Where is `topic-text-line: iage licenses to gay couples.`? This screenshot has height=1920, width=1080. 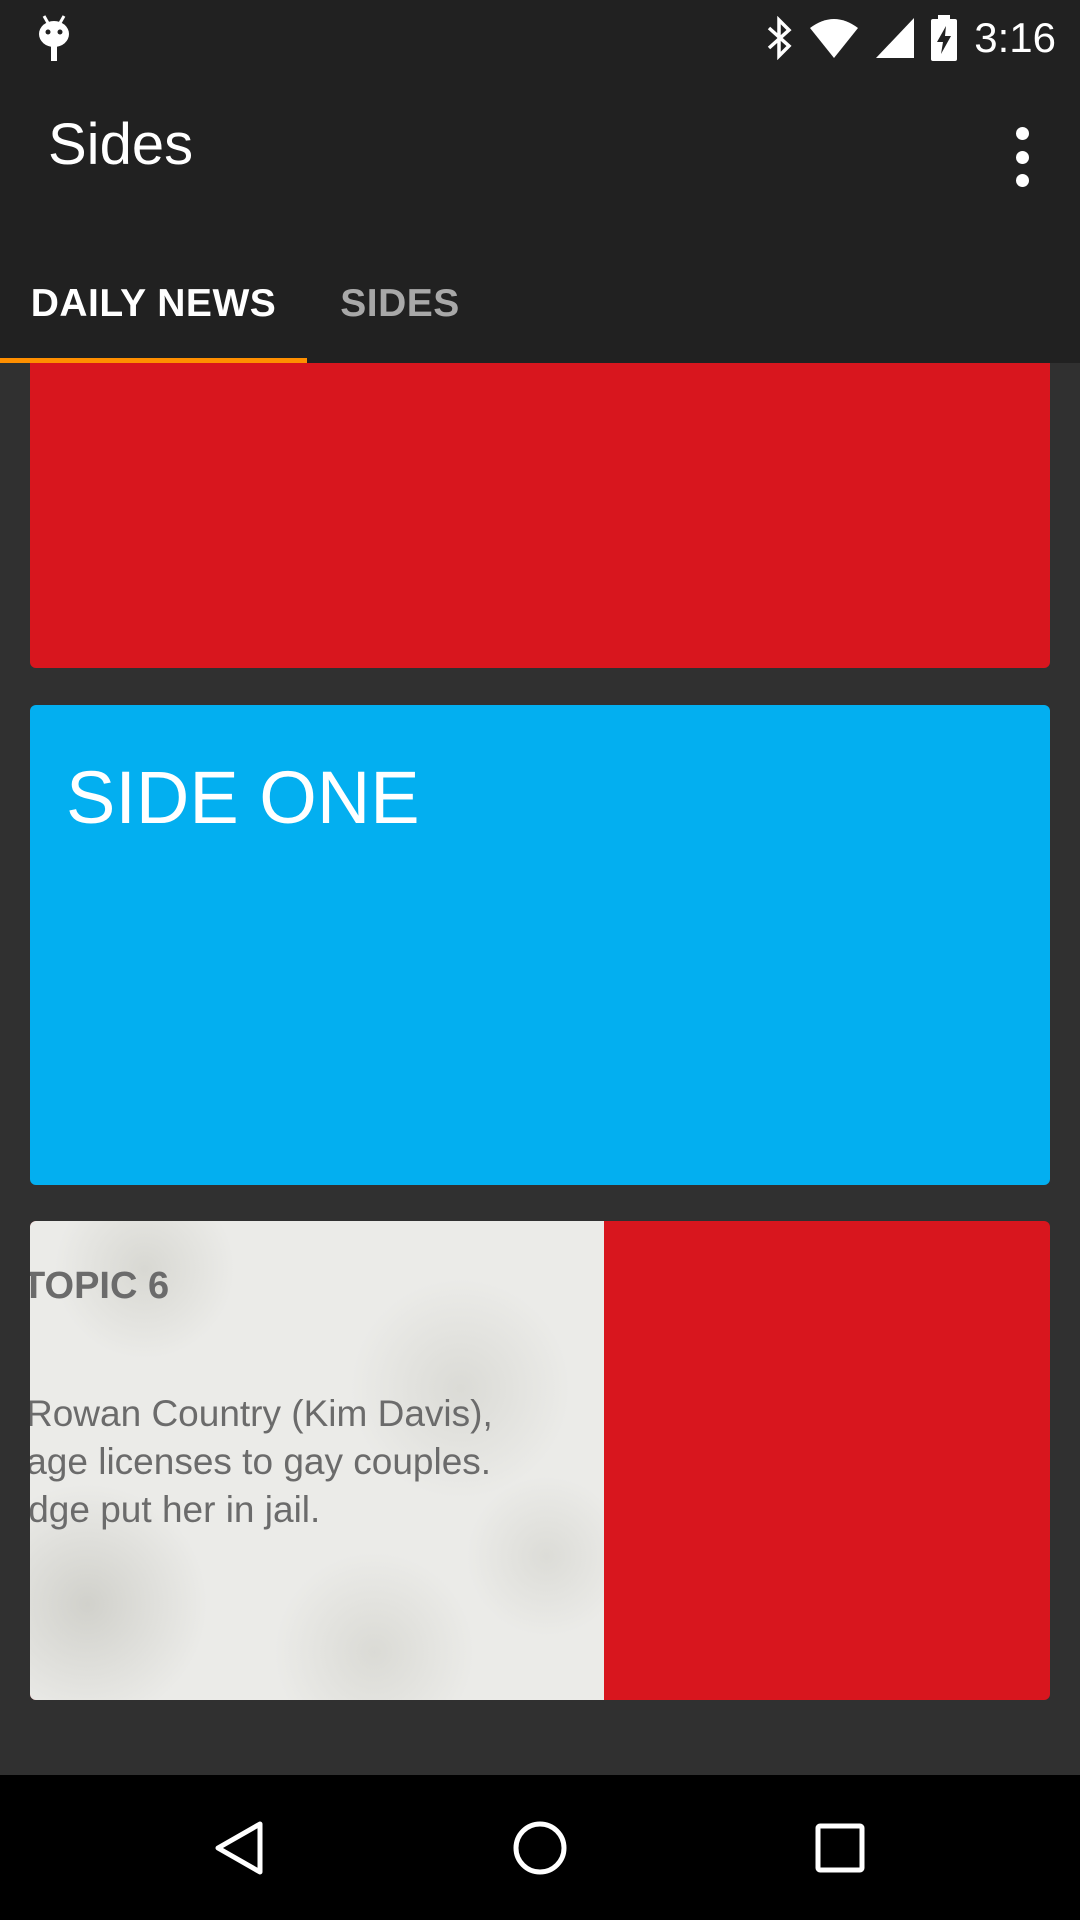 topic-text-line: iage licenses to gay couples. is located at coordinates (261, 1461).